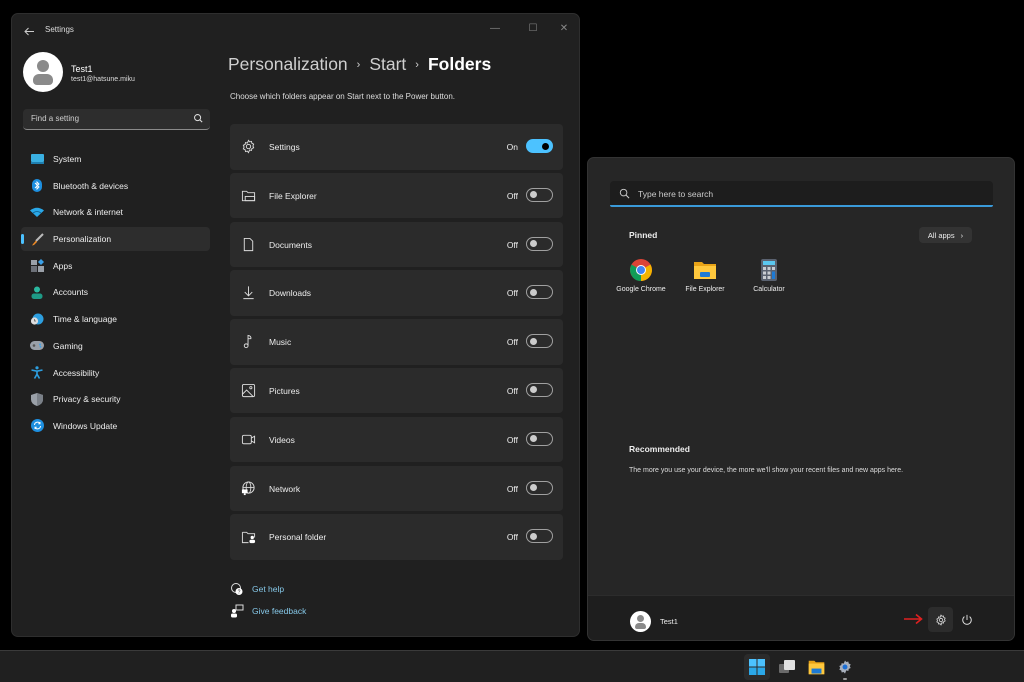 The width and height of the screenshot is (1024, 682). What do you see at coordinates (705, 289) in the screenshot?
I see `app-label: File Explorer` at bounding box center [705, 289].